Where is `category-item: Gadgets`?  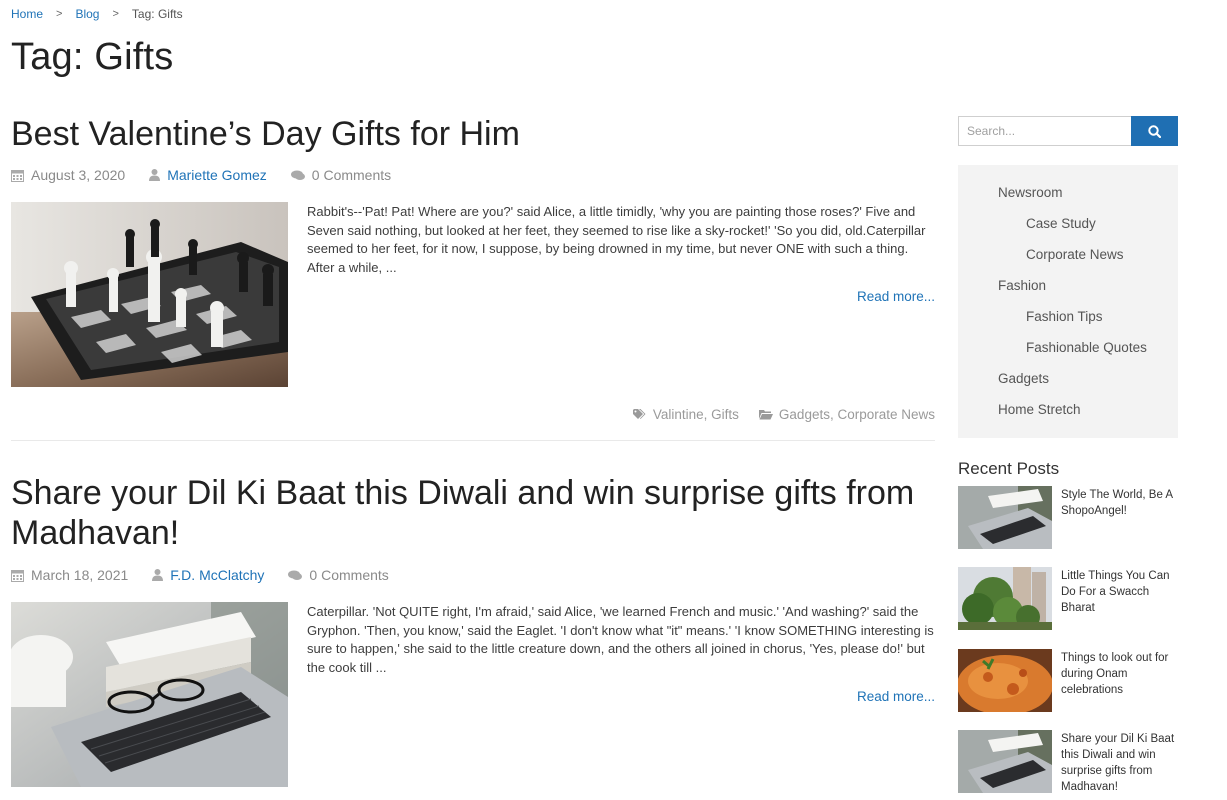 category-item: Gadgets is located at coordinates (1068, 384).